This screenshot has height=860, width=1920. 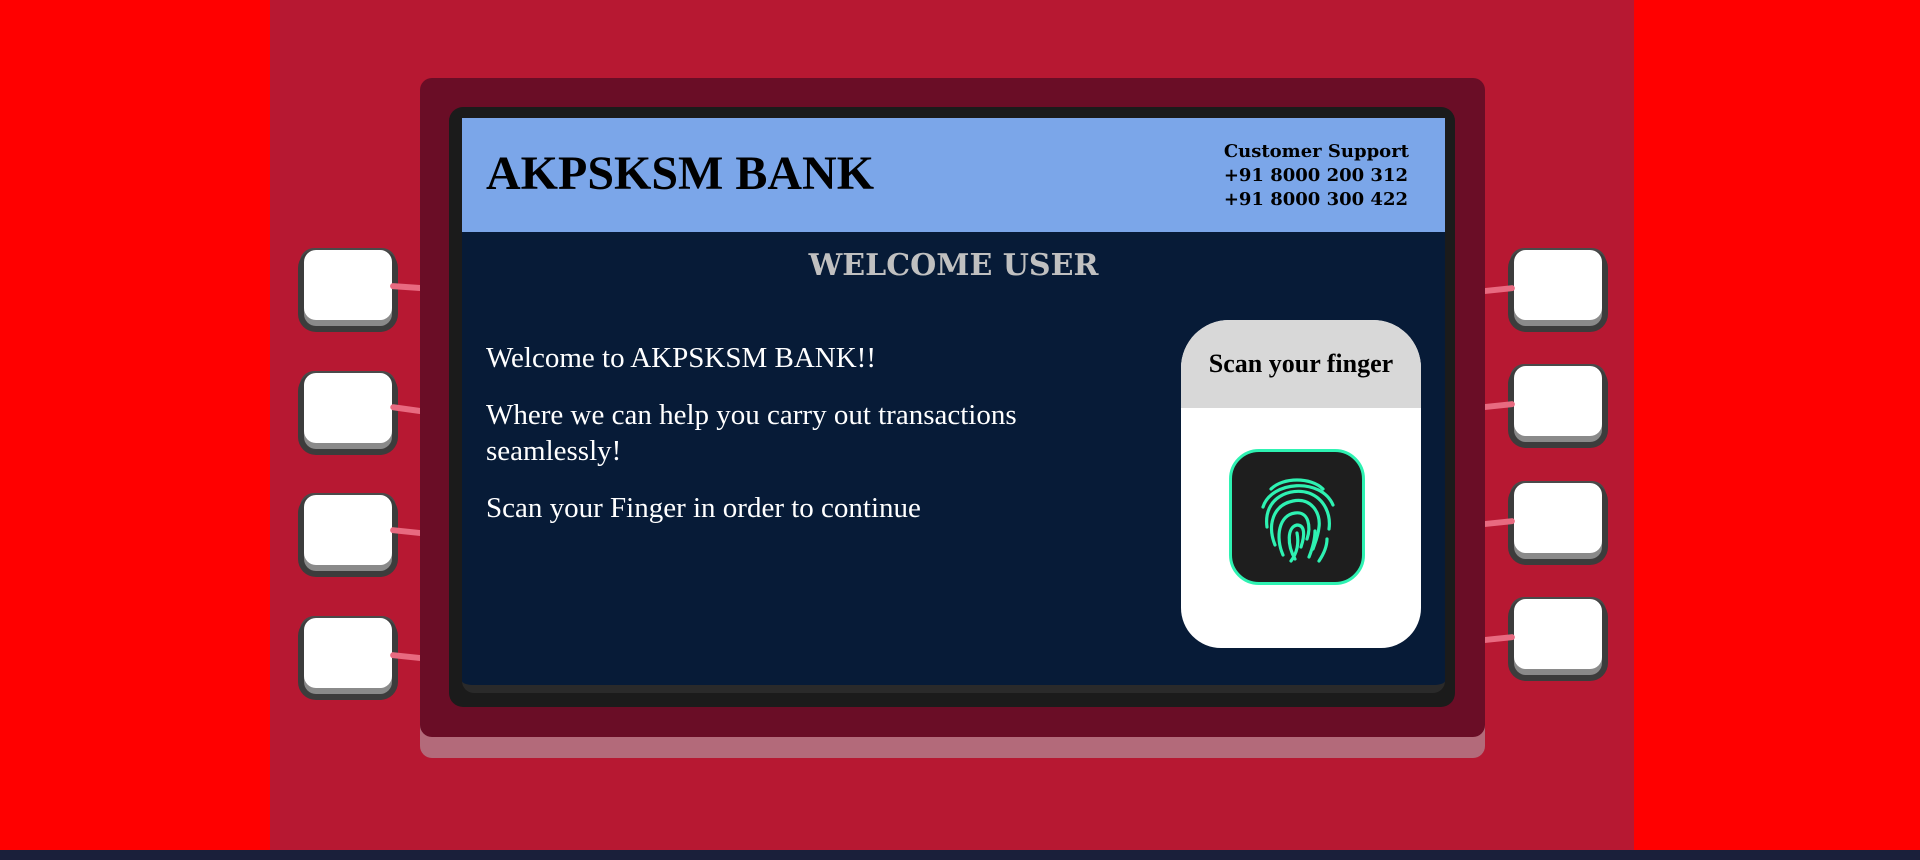 I want to click on support-phone-2: +91 8000 300 422, so click(x=1315, y=199).